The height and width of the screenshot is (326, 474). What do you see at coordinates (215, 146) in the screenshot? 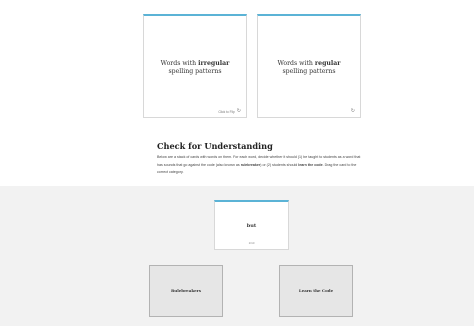
I see `section-title: Check for Understanding` at bounding box center [215, 146].